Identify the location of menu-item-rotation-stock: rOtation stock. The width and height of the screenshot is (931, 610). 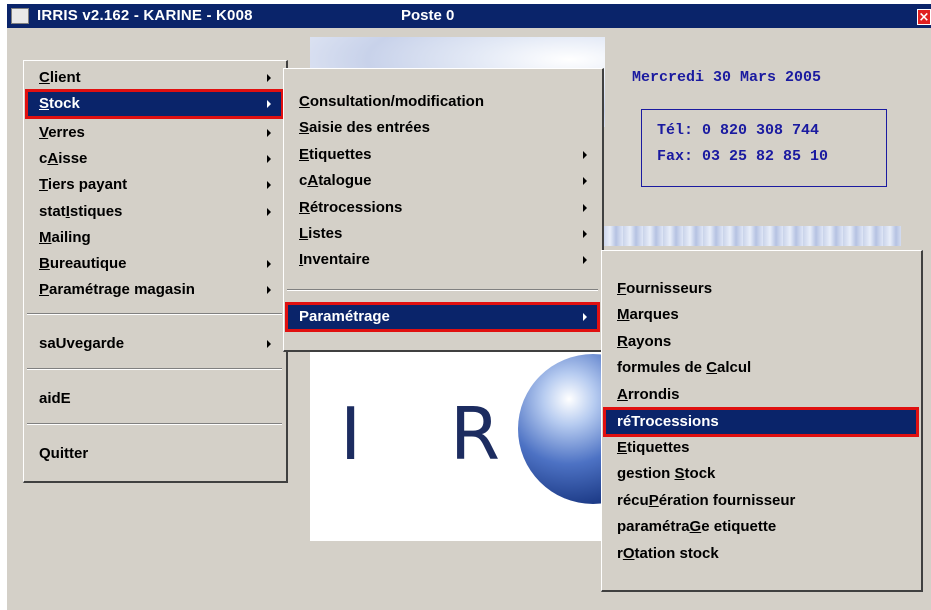
(761, 554).